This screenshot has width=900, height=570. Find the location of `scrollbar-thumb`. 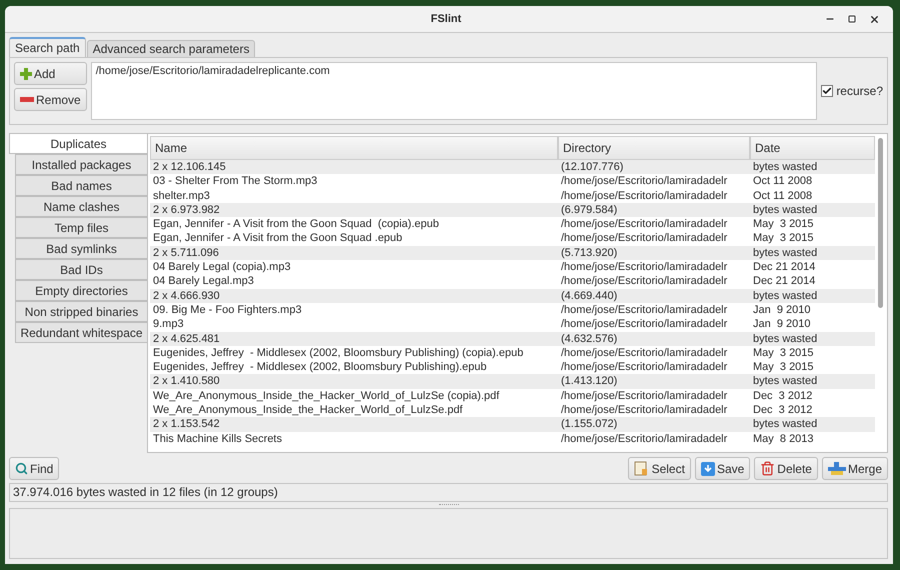

scrollbar-thumb is located at coordinates (880, 223).